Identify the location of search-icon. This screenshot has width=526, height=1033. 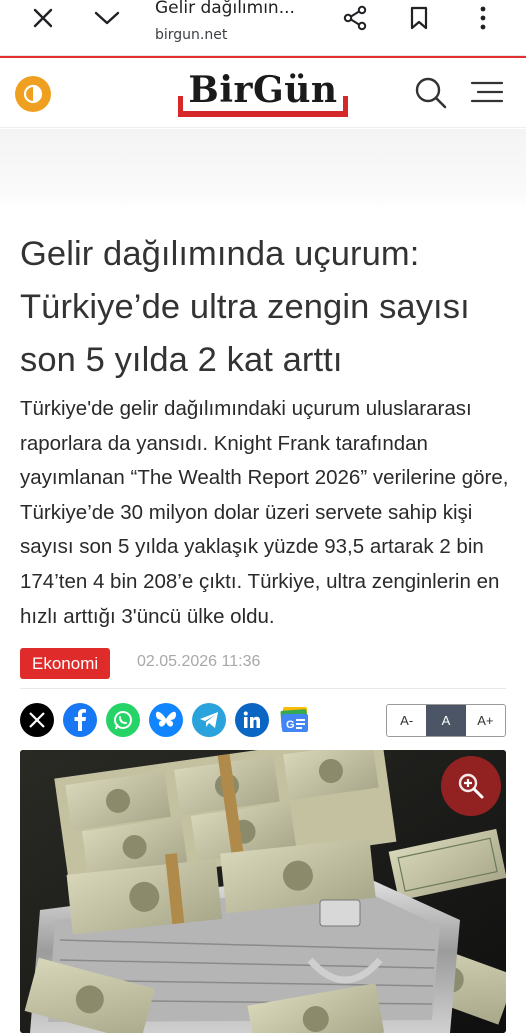
(431, 93).